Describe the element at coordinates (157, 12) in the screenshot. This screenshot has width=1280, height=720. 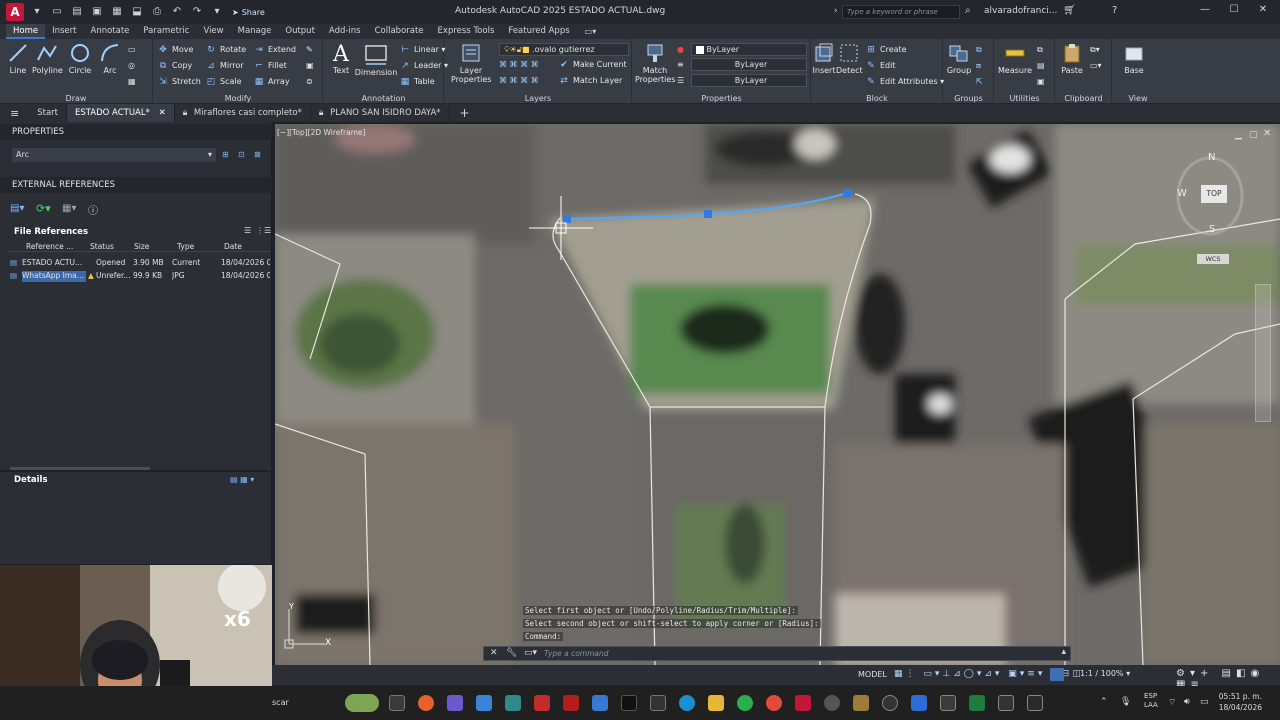
I see `print-icon: ⎙` at that location.